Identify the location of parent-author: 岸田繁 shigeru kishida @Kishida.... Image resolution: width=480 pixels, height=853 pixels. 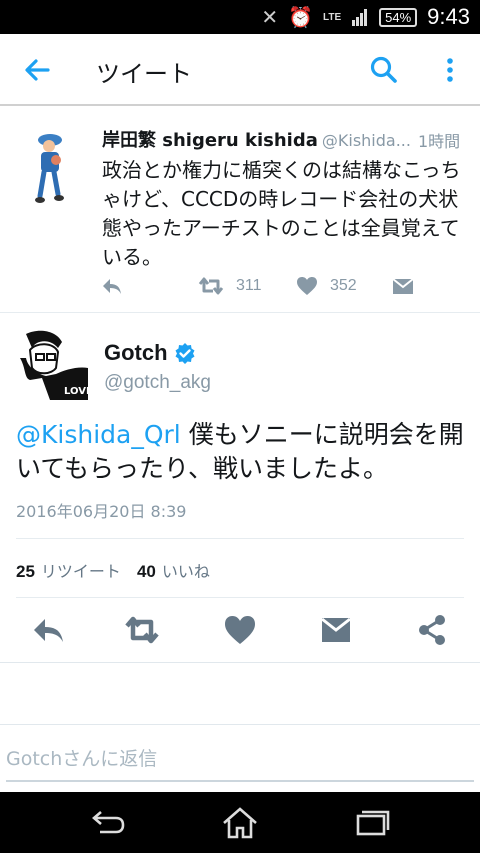
(256, 139).